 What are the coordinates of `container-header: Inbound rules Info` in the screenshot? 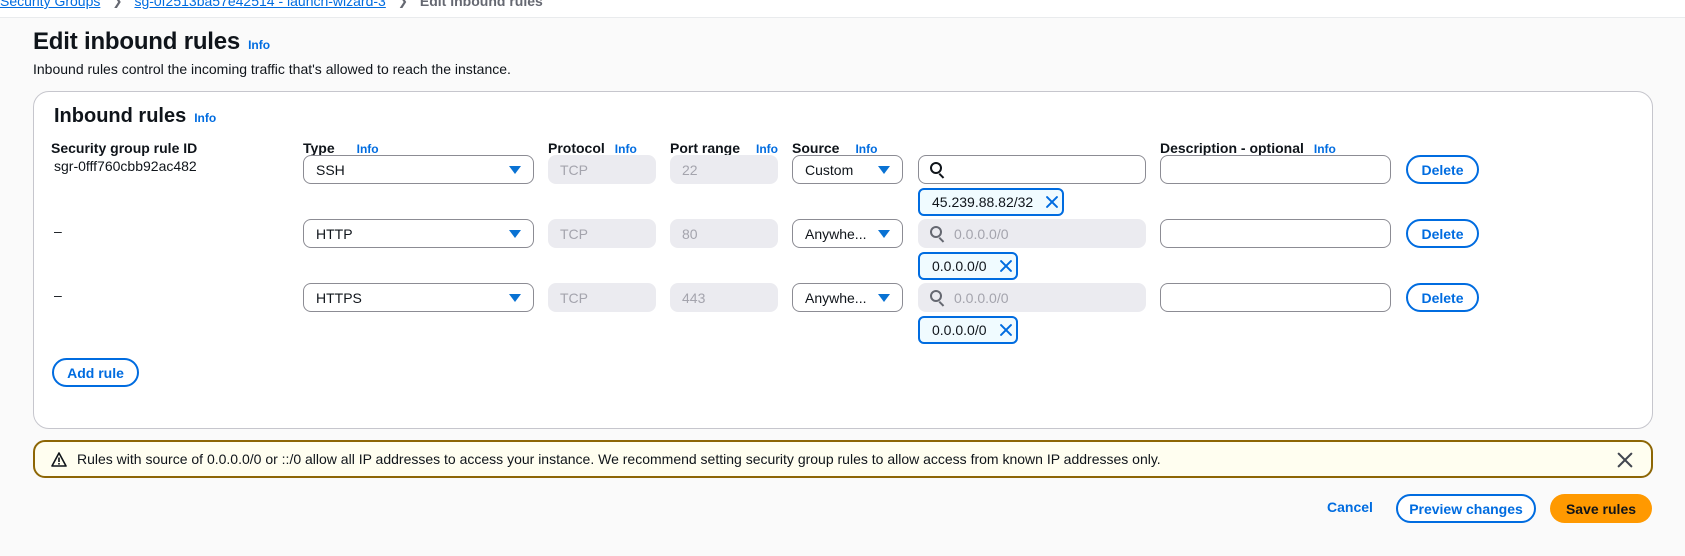 It's located at (135, 116).